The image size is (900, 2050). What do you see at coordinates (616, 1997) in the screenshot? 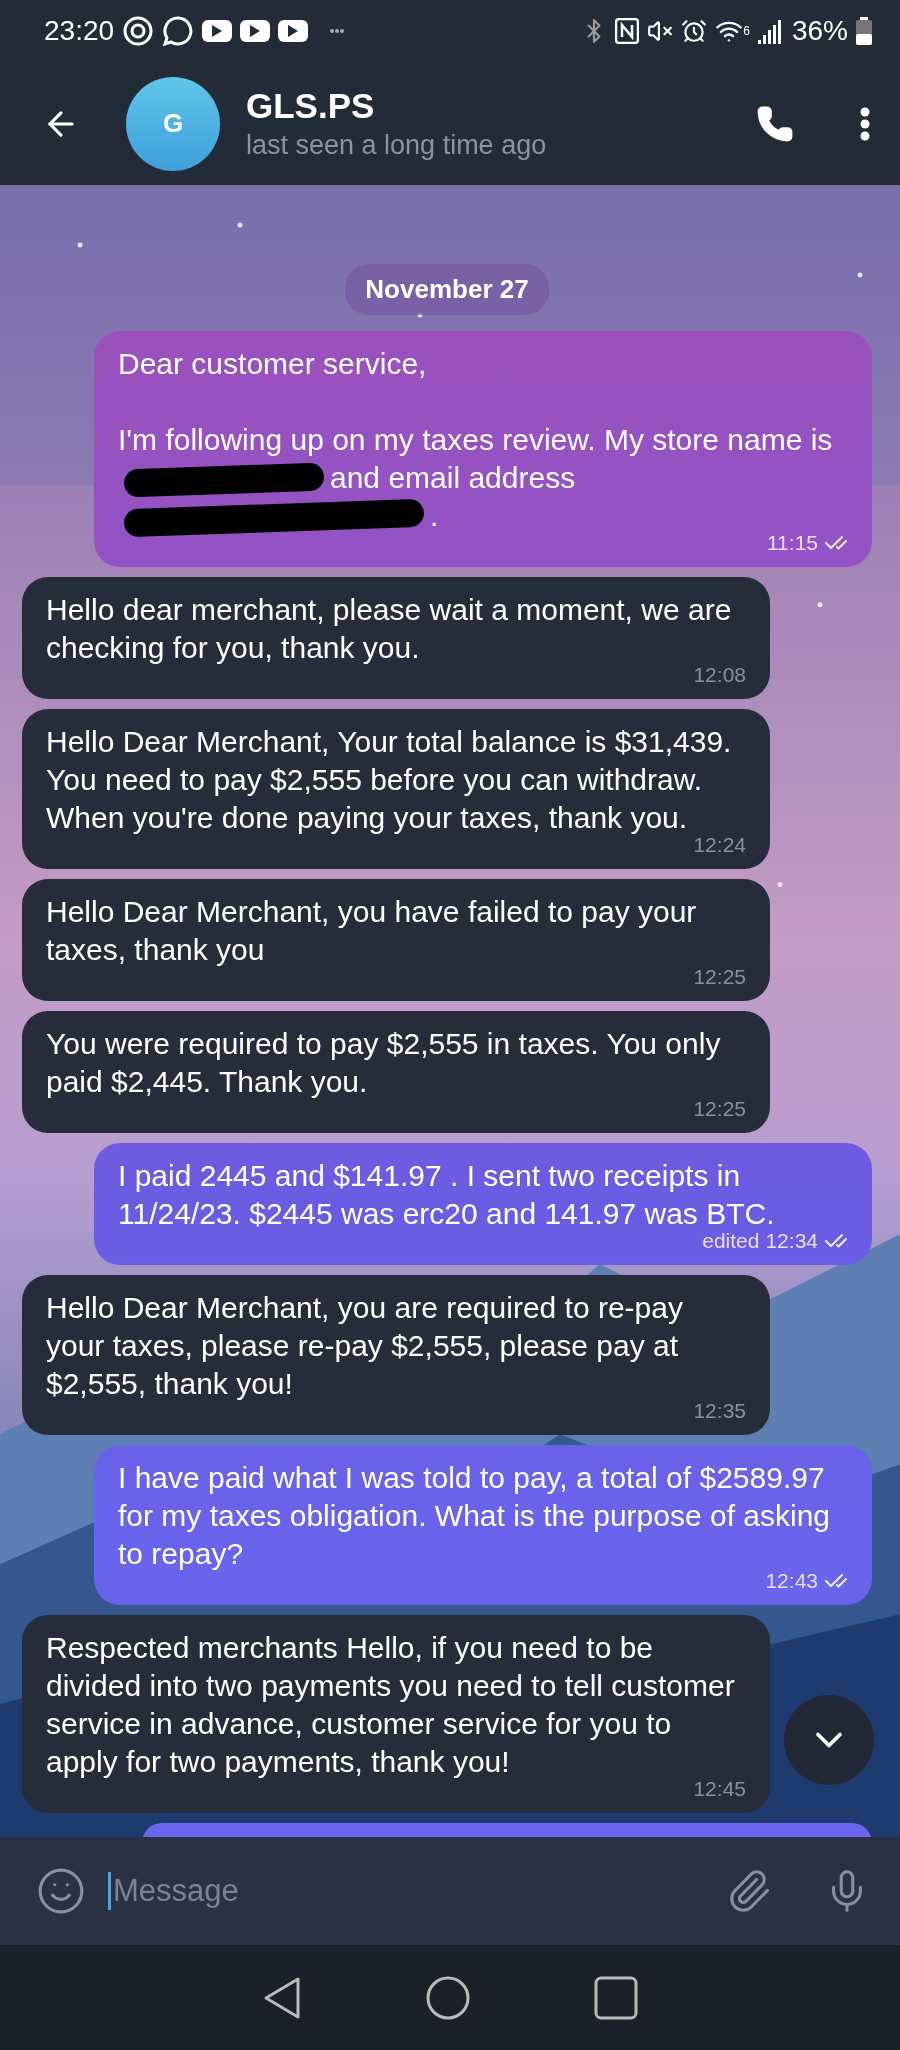
I see `square-icon` at bounding box center [616, 1997].